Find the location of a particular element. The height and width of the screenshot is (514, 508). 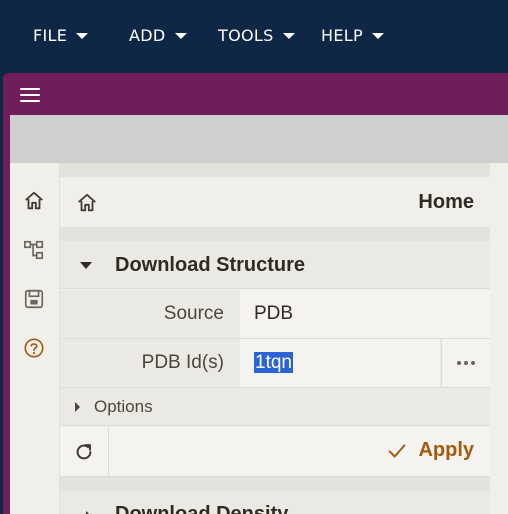

caret-right-icon is located at coordinates (77, 407).